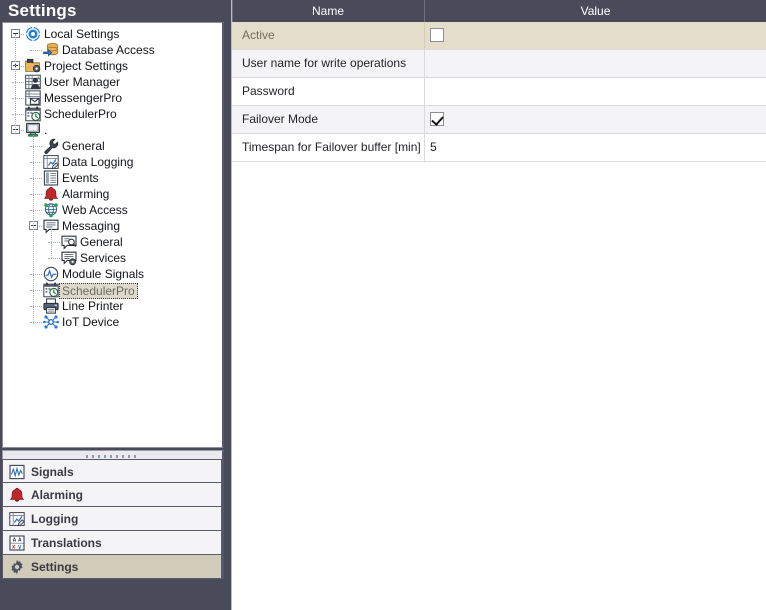 Image resolution: width=766 pixels, height=610 pixels. What do you see at coordinates (51, 162) in the screenshot?
I see `data-logging-icon` at bounding box center [51, 162].